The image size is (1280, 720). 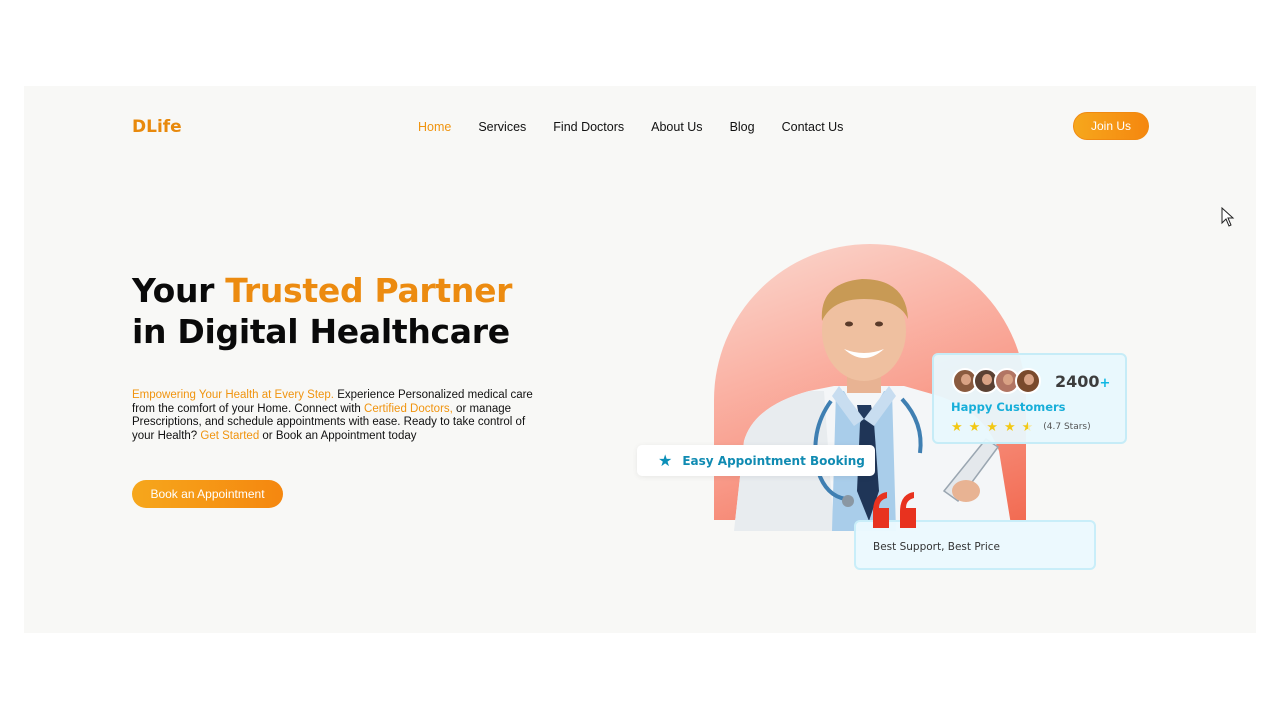 What do you see at coordinates (157, 127) in the screenshot?
I see `logo: DLife` at bounding box center [157, 127].